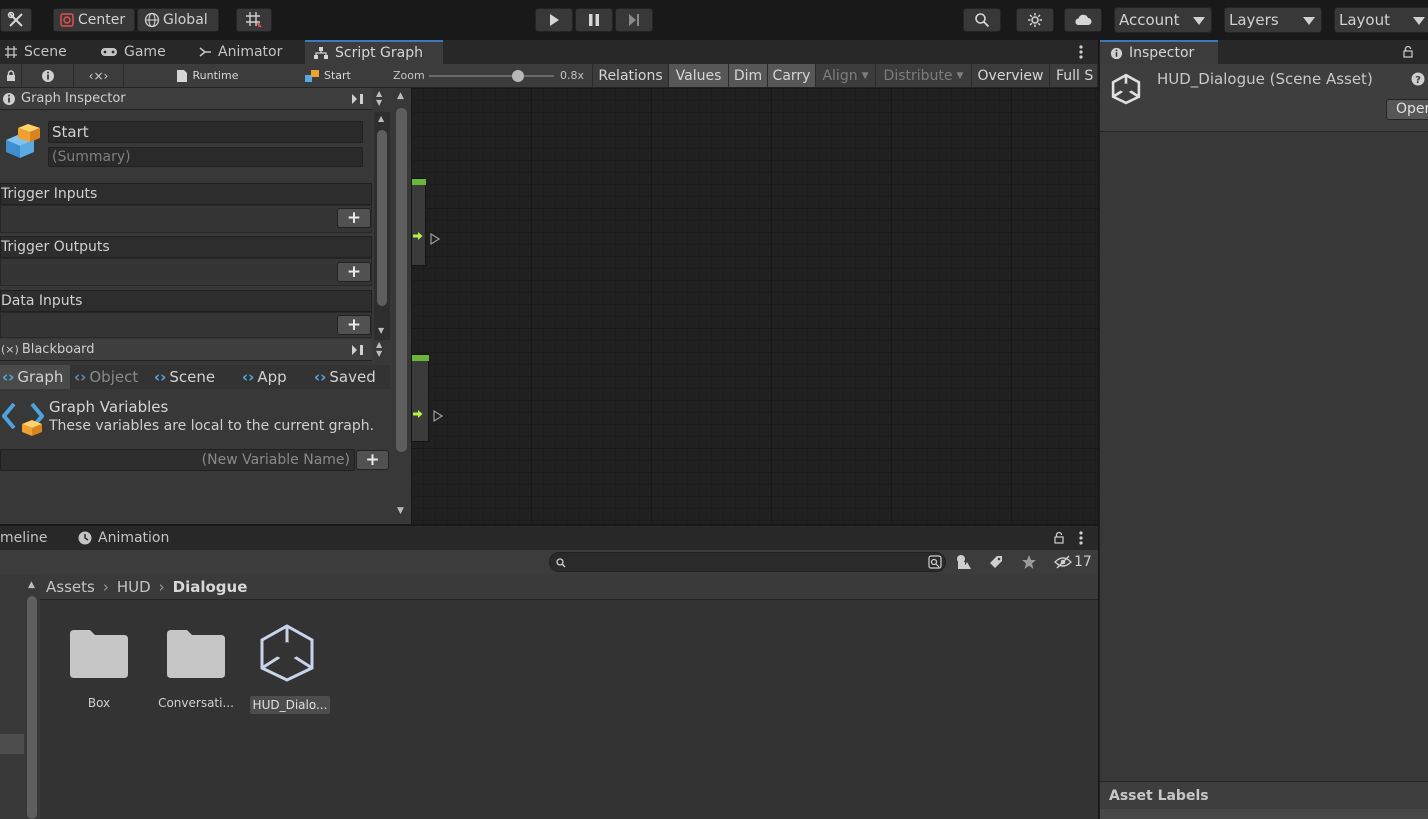 The image size is (1428, 819). What do you see at coordinates (382, 218) in the screenshot?
I see `inspector-scroll-thumb` at bounding box center [382, 218].